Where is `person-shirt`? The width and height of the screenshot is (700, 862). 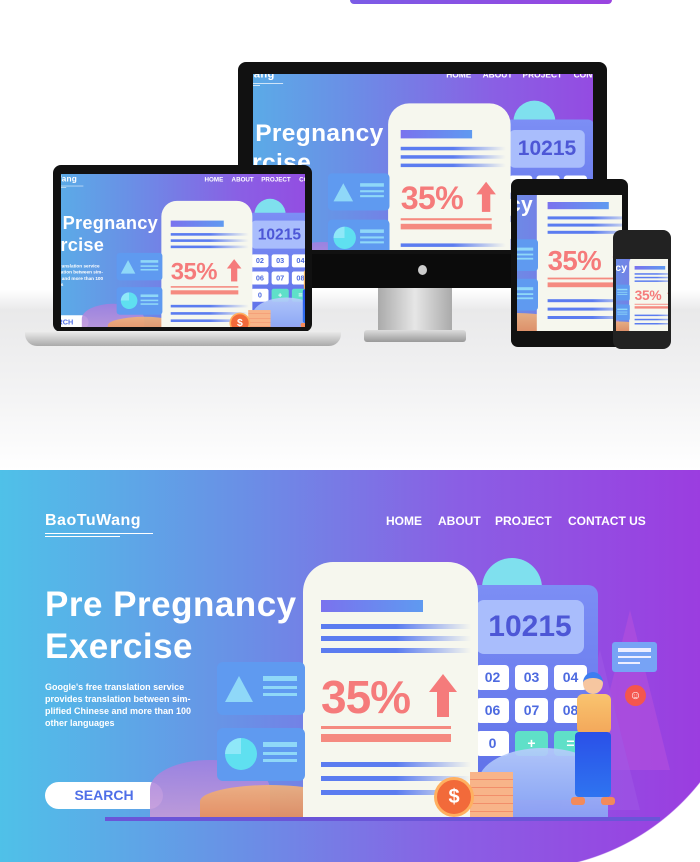
person-shirt is located at coordinates (594, 714).